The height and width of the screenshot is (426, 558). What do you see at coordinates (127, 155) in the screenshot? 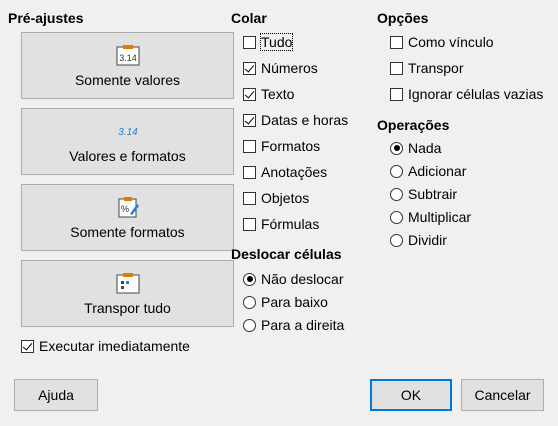
I see `preset-values-formats-label: Valores e formatos` at bounding box center [127, 155].